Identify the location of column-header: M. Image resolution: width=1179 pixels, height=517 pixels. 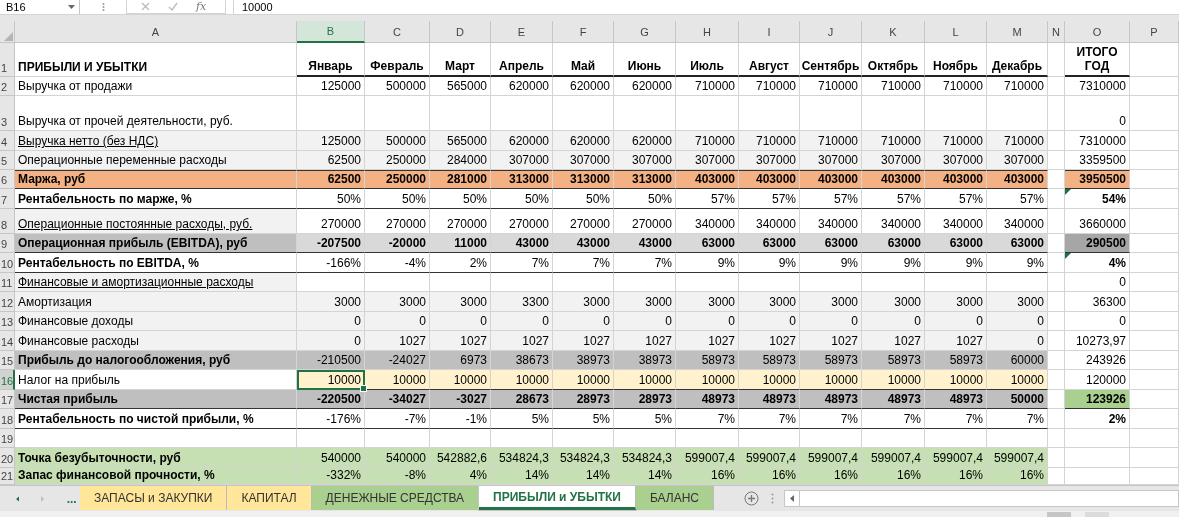
(1017, 32).